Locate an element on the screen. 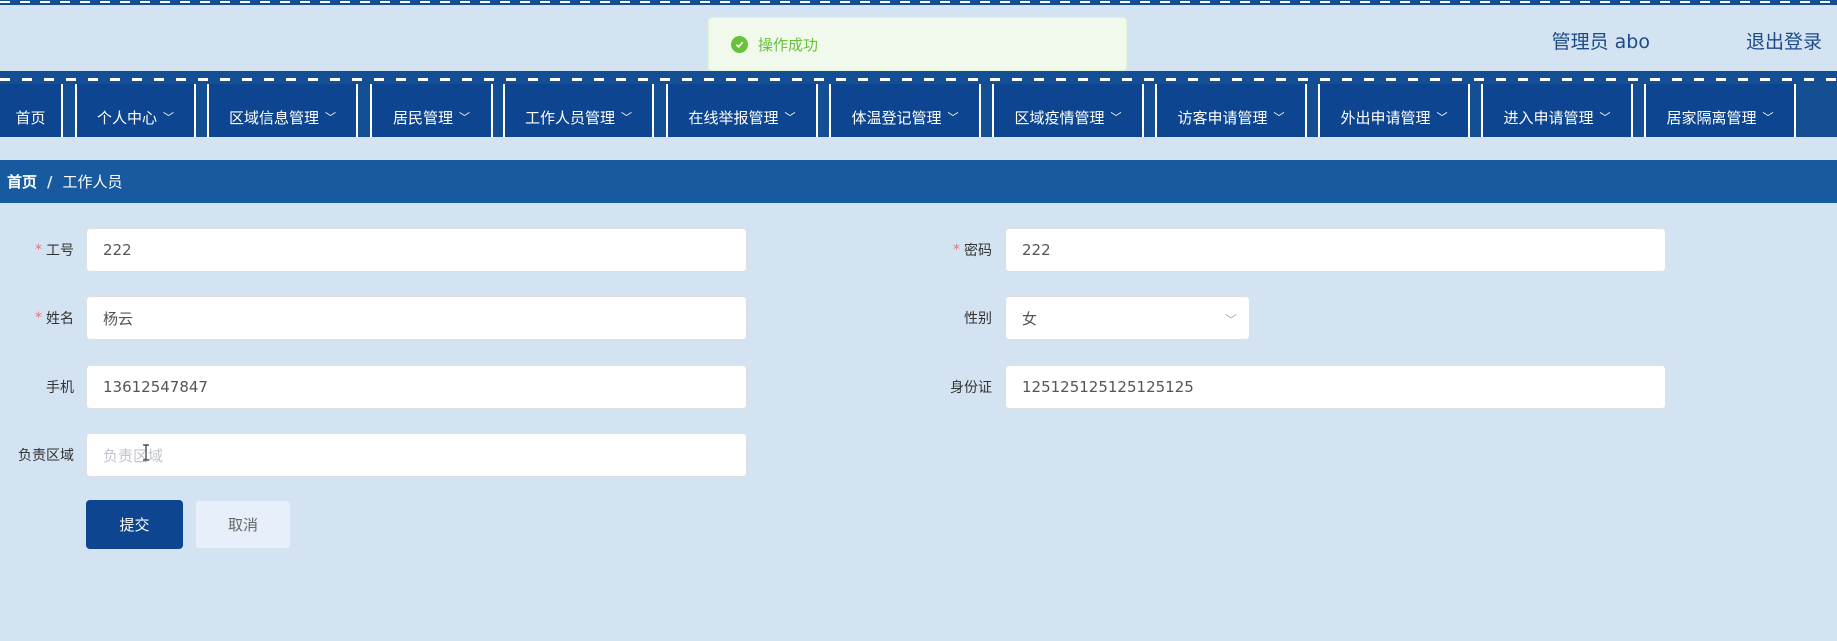 The image size is (1837, 641). nav-item-label: 在线举报管理 is located at coordinates (733, 118).